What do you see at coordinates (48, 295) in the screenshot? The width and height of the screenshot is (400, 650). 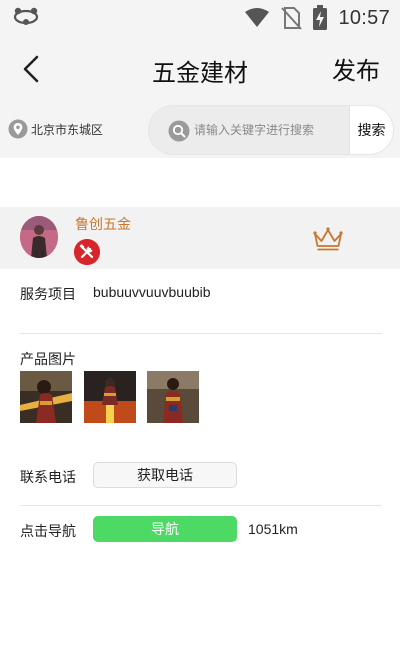 I see `service-label: 服务项目` at bounding box center [48, 295].